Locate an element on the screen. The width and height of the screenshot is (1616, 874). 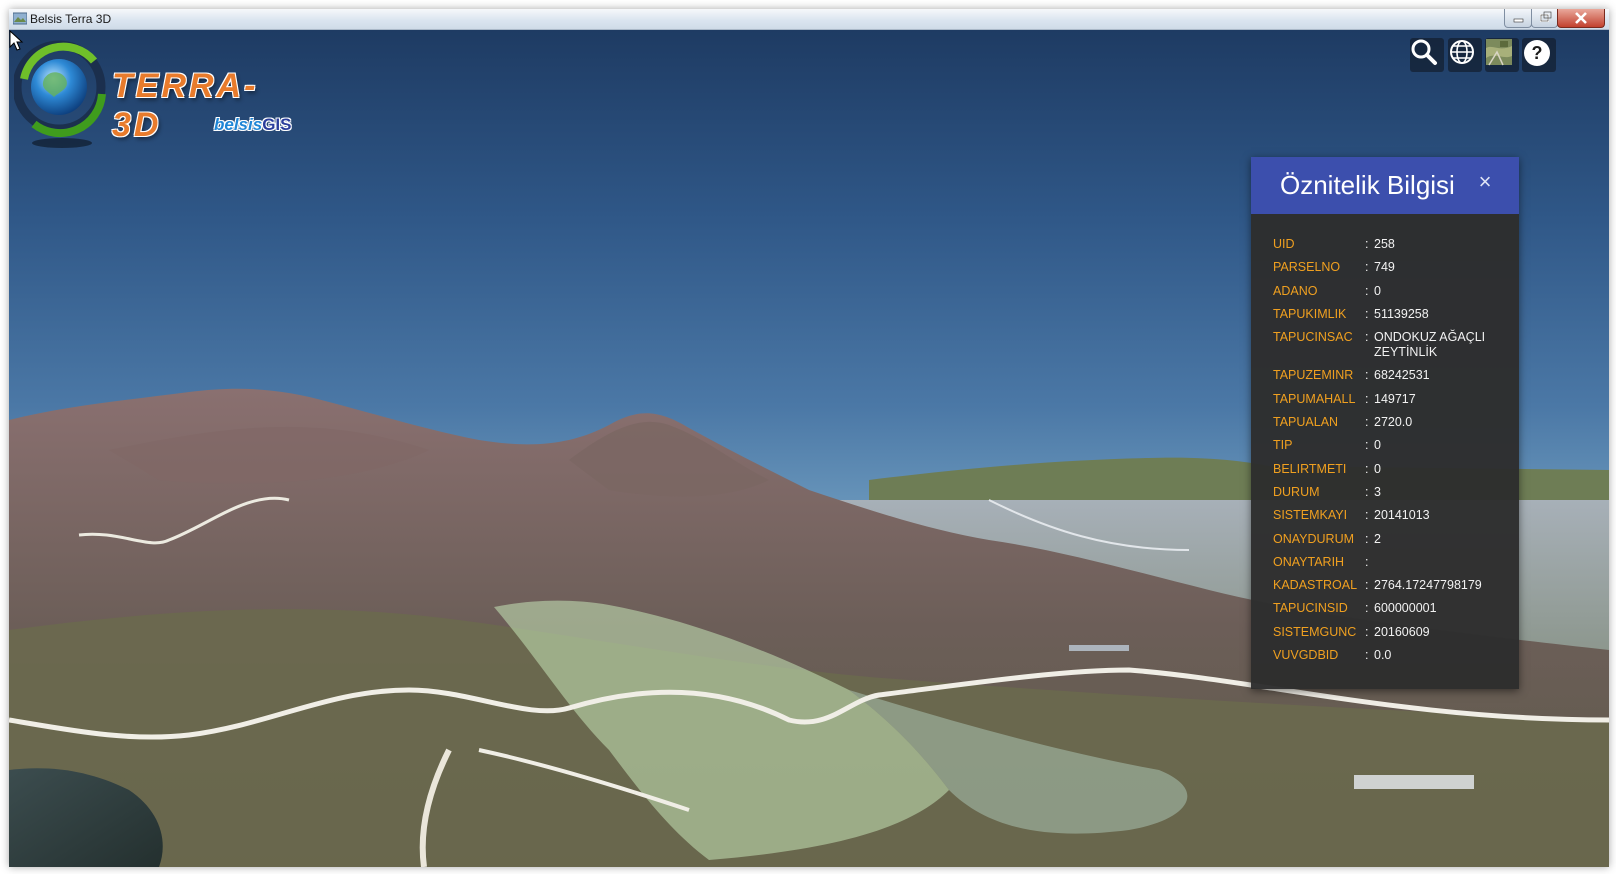
globe-icon is located at coordinates (1462, 52).